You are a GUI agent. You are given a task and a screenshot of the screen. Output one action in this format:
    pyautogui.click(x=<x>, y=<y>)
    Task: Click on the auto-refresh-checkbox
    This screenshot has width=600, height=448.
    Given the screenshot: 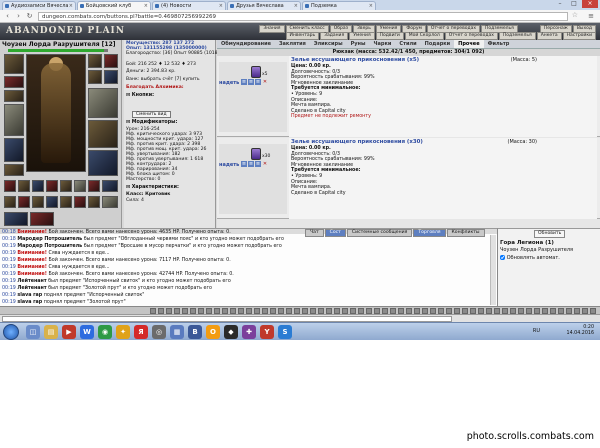 What is the action you would take?
    pyautogui.click(x=502, y=257)
    